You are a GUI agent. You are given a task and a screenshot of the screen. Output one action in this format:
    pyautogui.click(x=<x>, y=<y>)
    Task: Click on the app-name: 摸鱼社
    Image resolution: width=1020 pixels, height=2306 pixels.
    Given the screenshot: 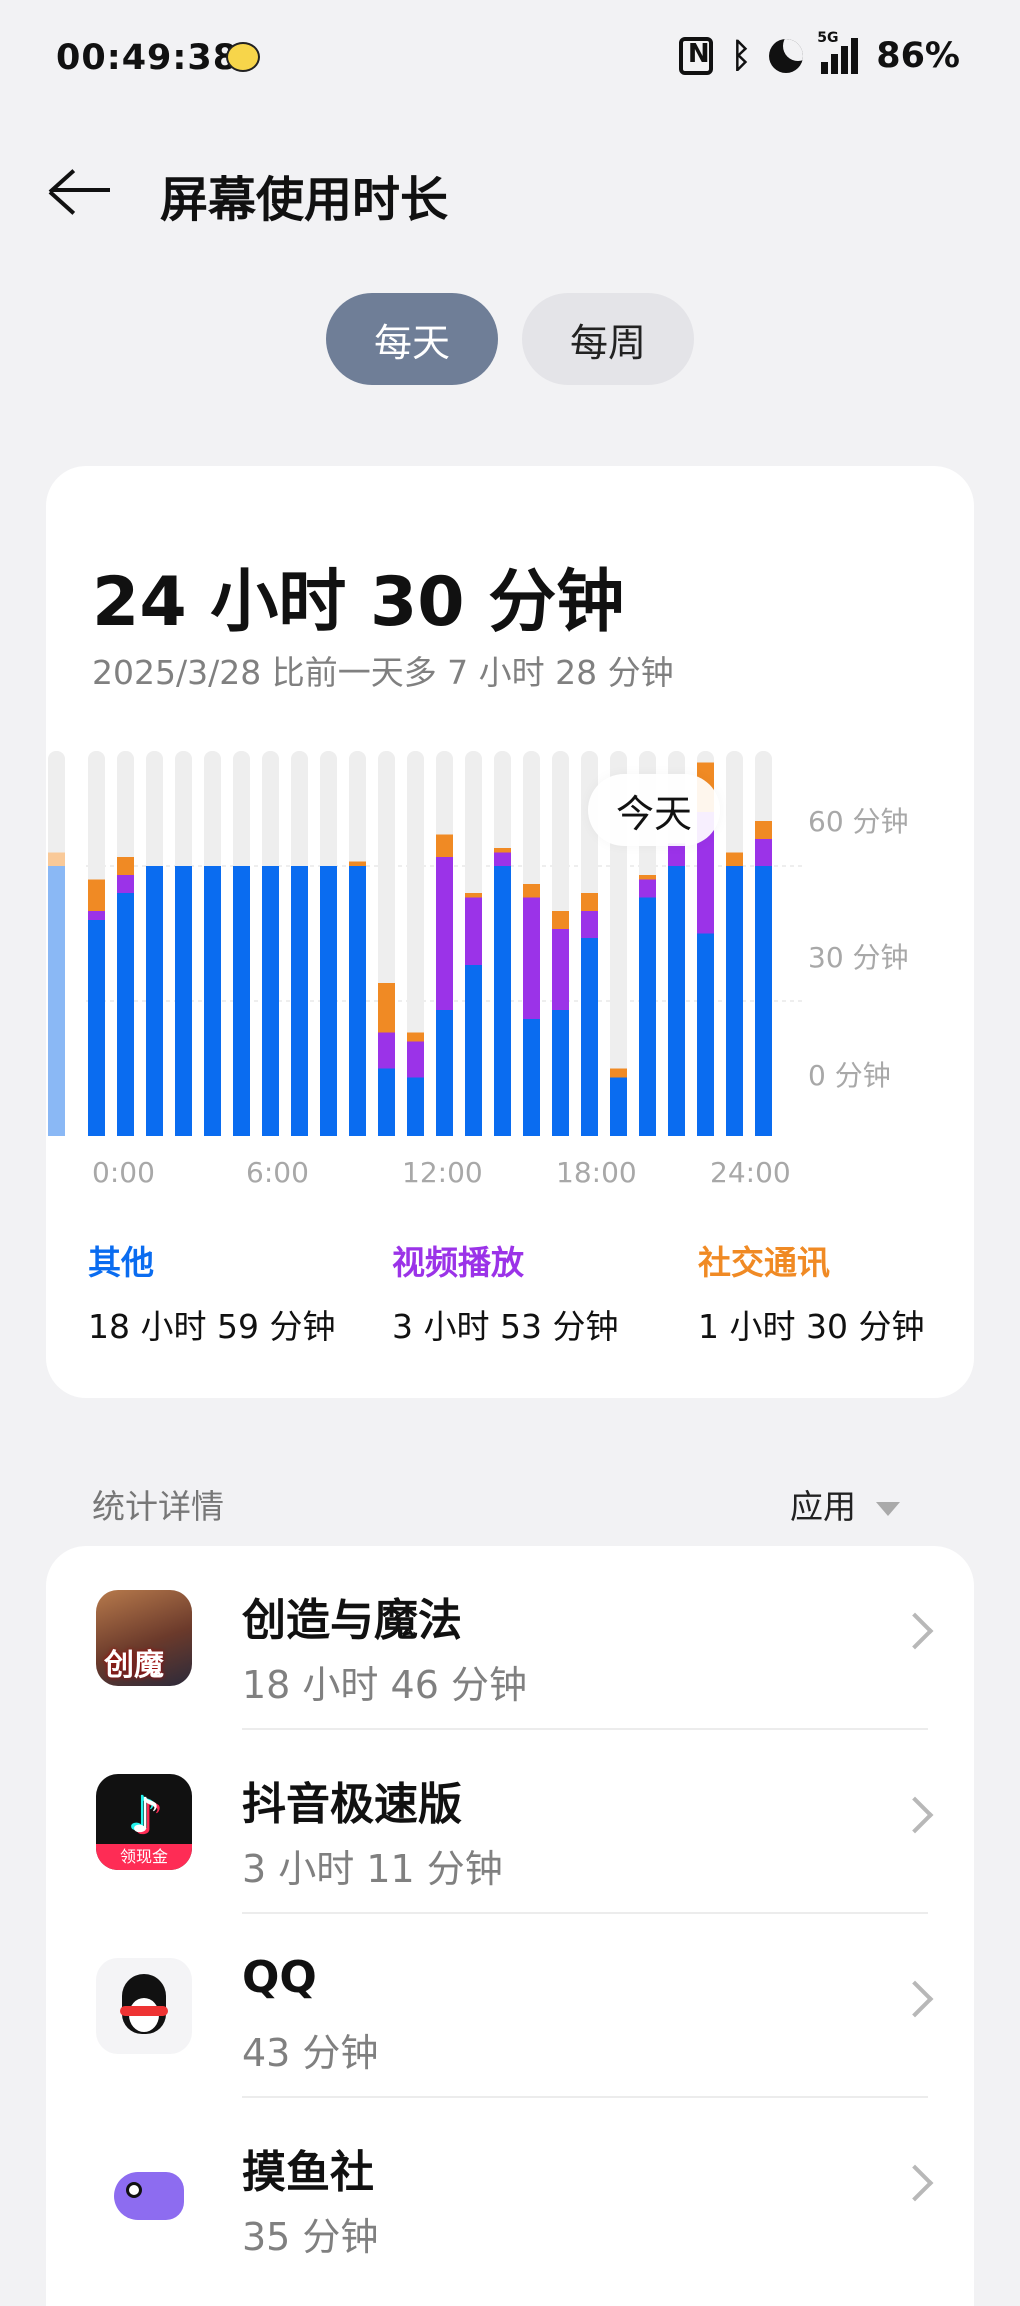 What is the action you would take?
    pyautogui.click(x=308, y=2172)
    